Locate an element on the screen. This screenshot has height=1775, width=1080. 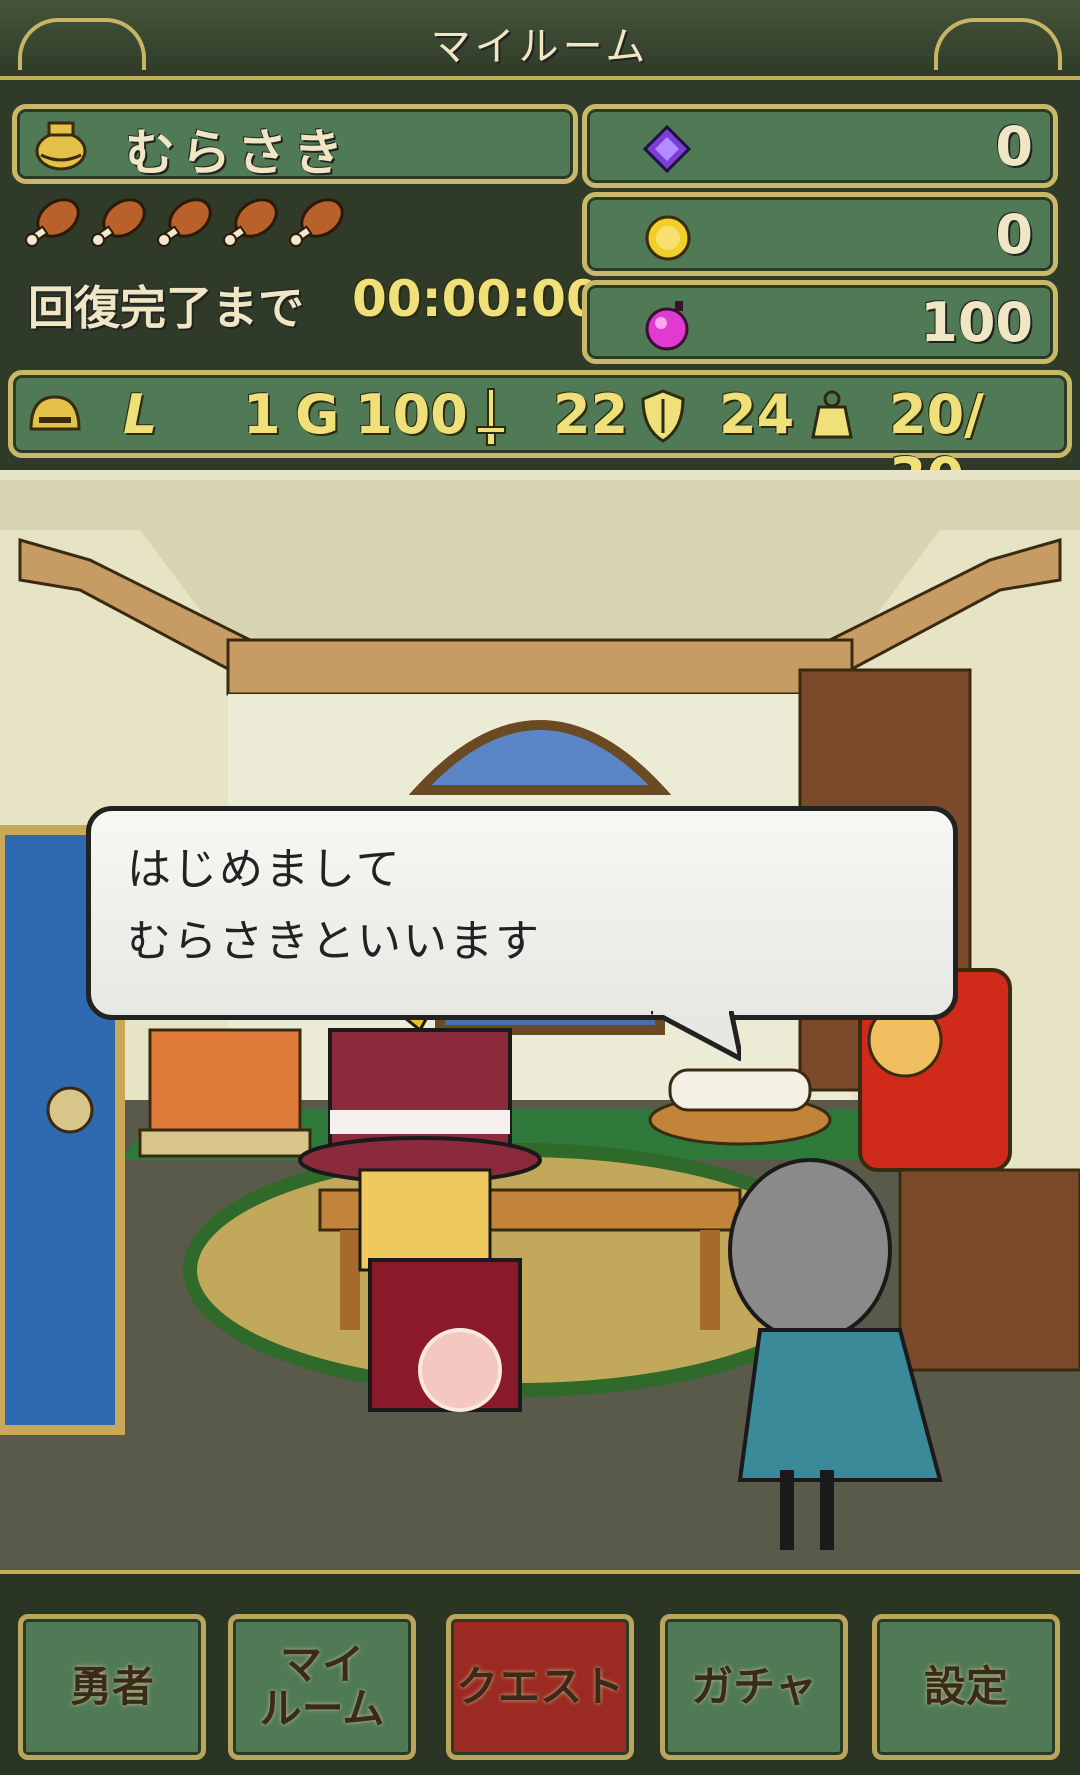
dialog-bubble: はじめまして むらさきといいます is located at coordinates (522, 933).